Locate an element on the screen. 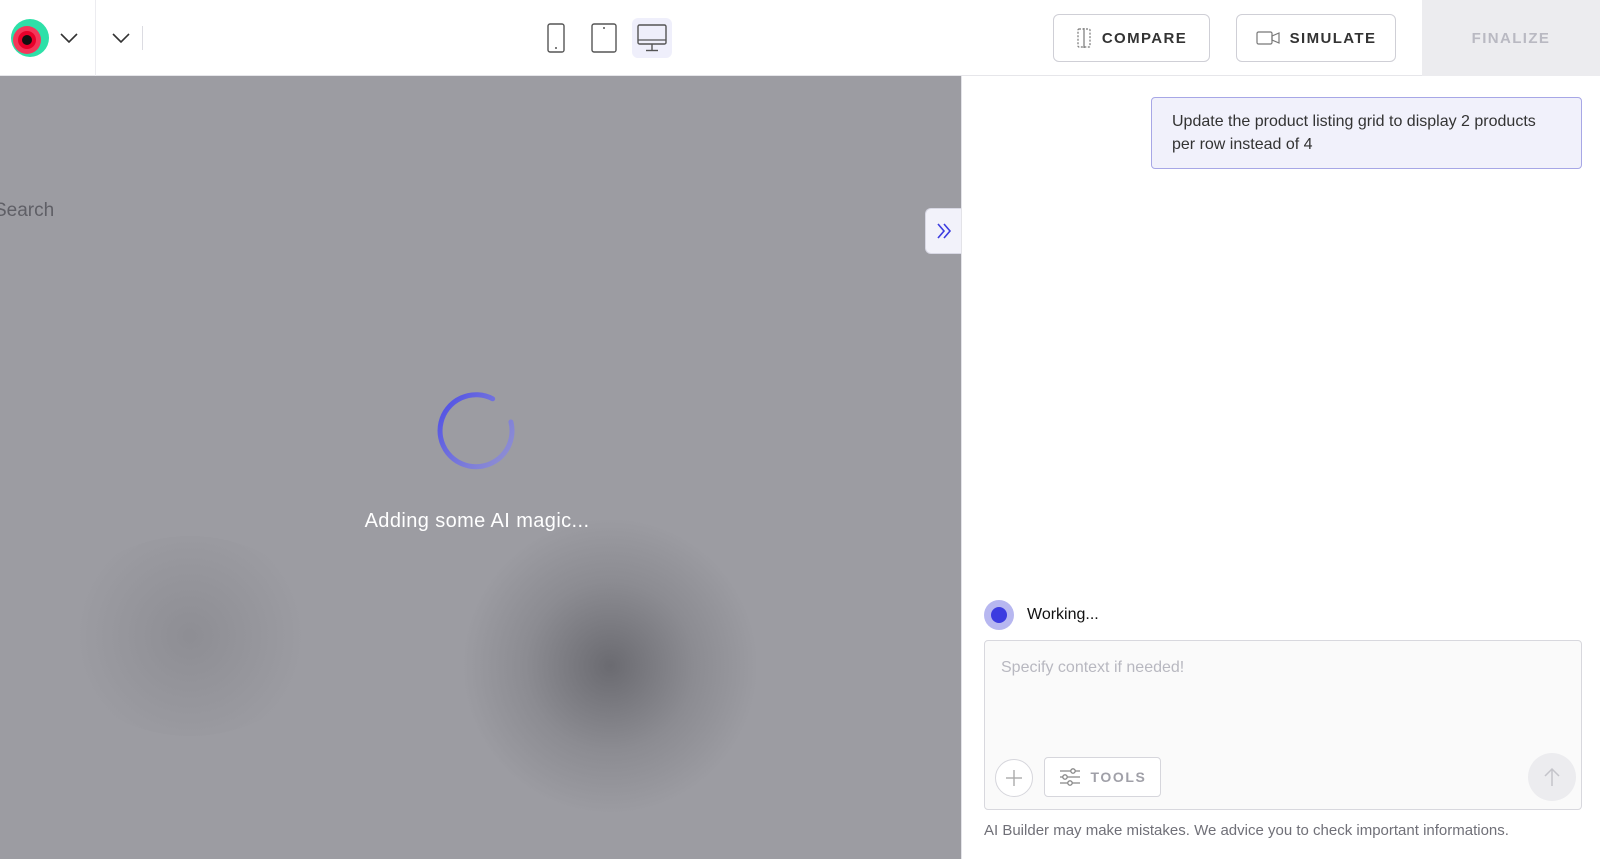 The height and width of the screenshot is (859, 1600). mobile-icon is located at coordinates (556, 38).